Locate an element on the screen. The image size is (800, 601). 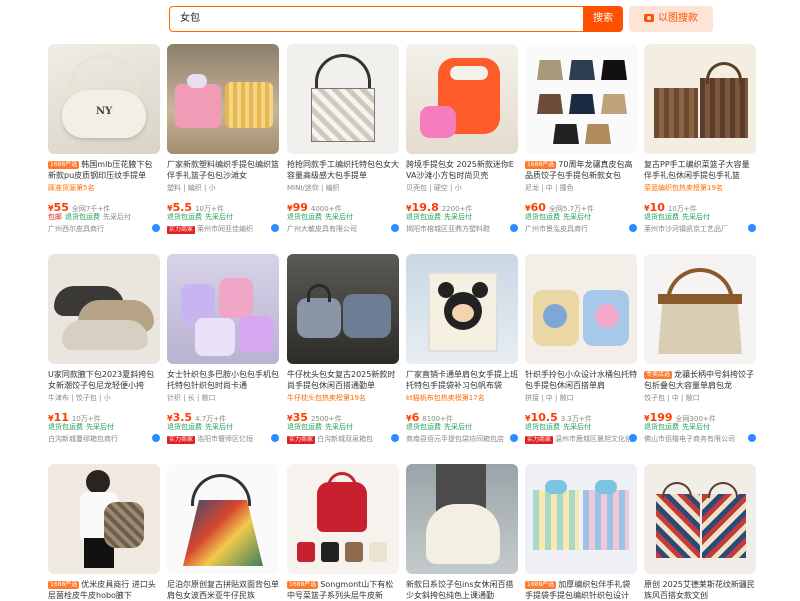
product-title: 1688严选 韩国mlb压花腋下包新款pu皮质钢印压纹手提单 is located at coordinates (104, 170).